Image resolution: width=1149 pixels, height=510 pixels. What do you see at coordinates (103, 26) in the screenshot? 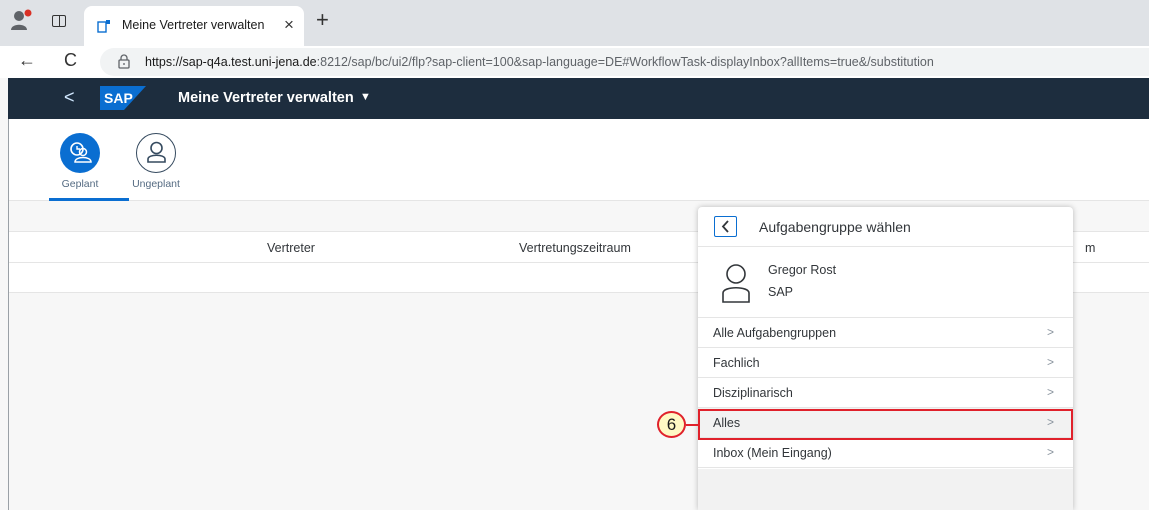
I see `sap-favicon-icon` at bounding box center [103, 26].